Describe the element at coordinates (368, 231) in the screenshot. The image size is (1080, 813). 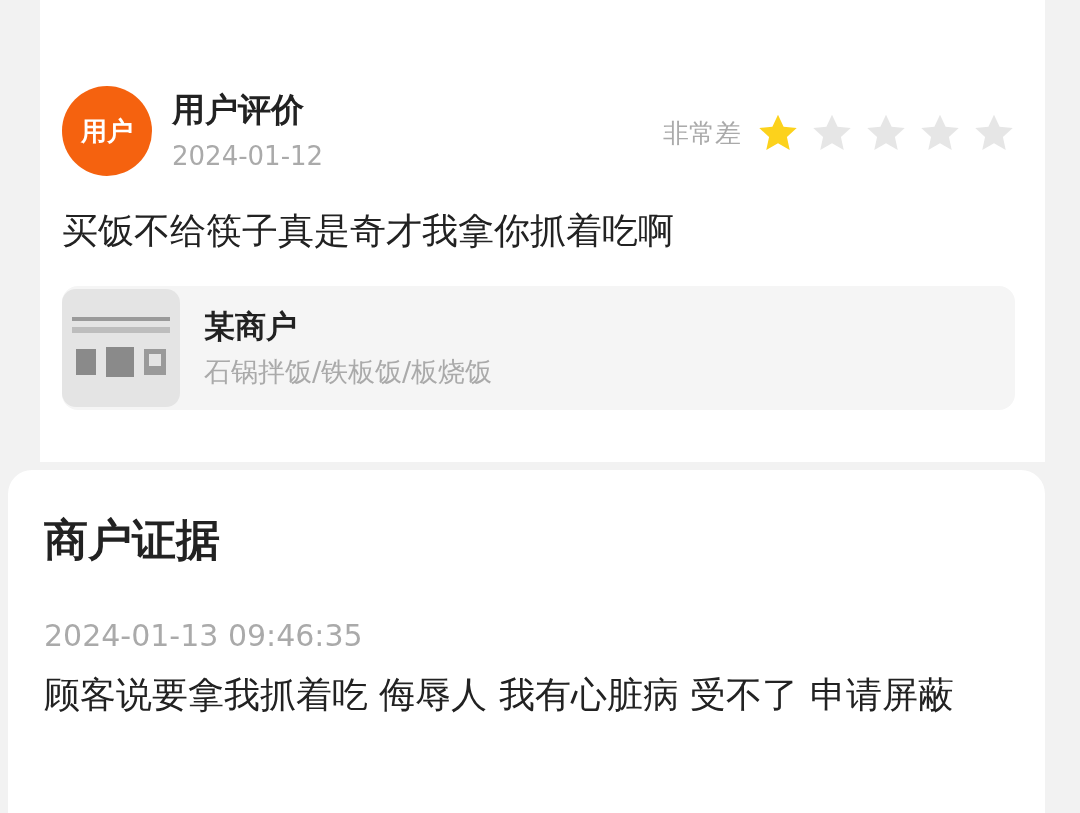
I see `review-text: 买饭不给筷子真是奇才我拿你抓着吃啊` at that location.